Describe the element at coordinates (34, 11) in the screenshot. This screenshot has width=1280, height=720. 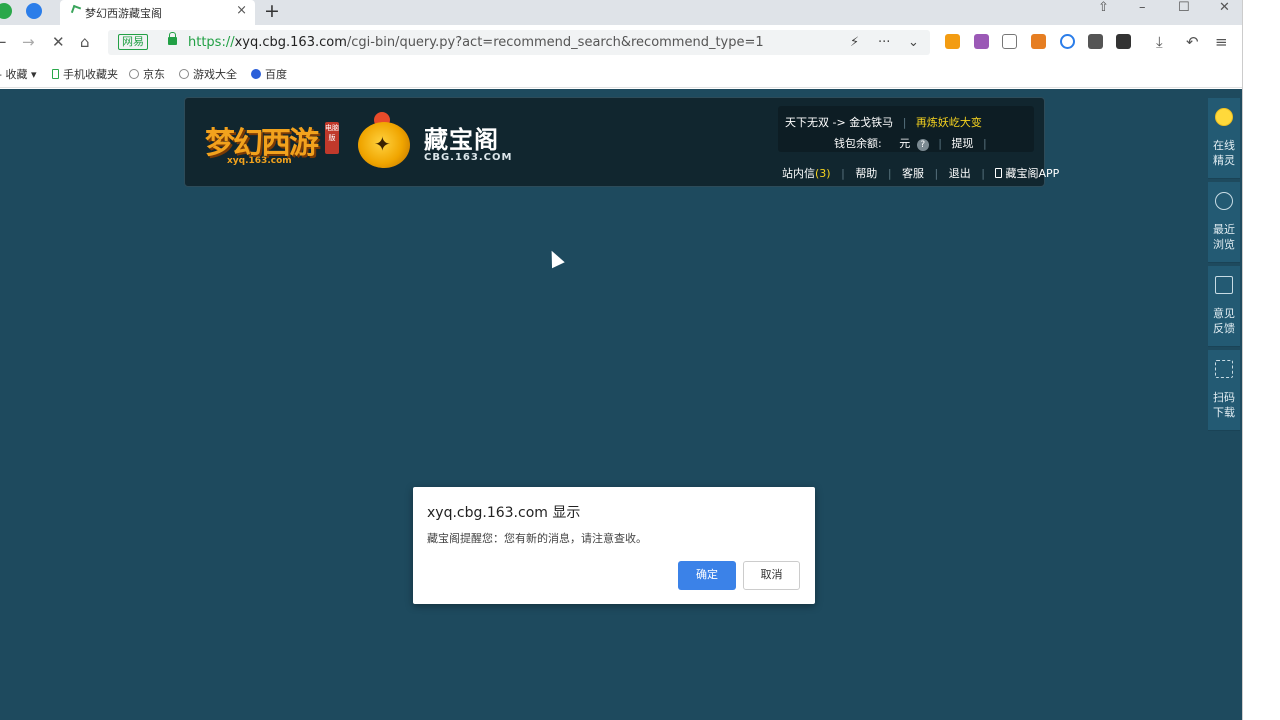
I see `video-play-icon` at that location.